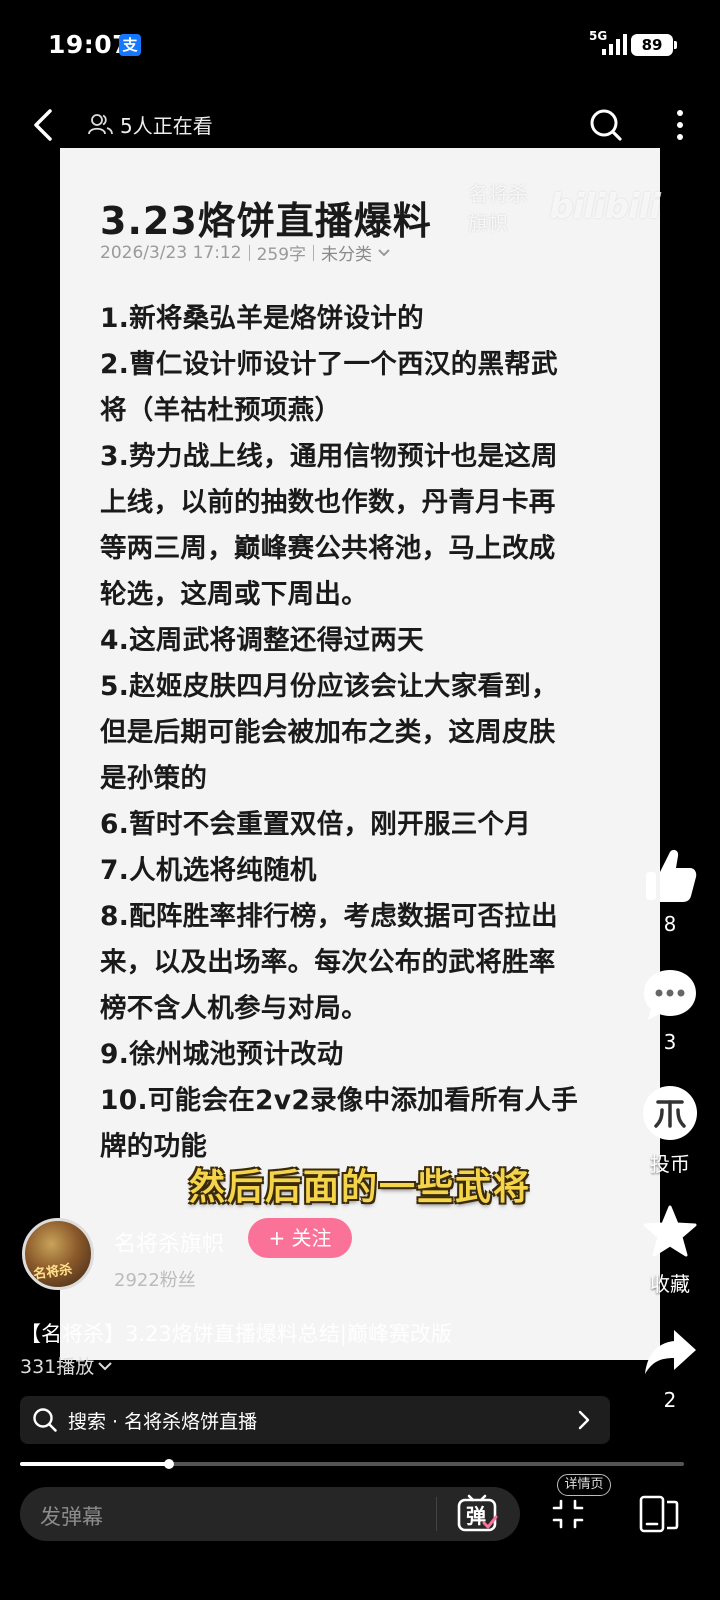 Image resolution: width=720 pixels, height=1600 pixels. What do you see at coordinates (234, 594) in the screenshot?
I see `article-line: 轮选，这周或下周出。` at bounding box center [234, 594].